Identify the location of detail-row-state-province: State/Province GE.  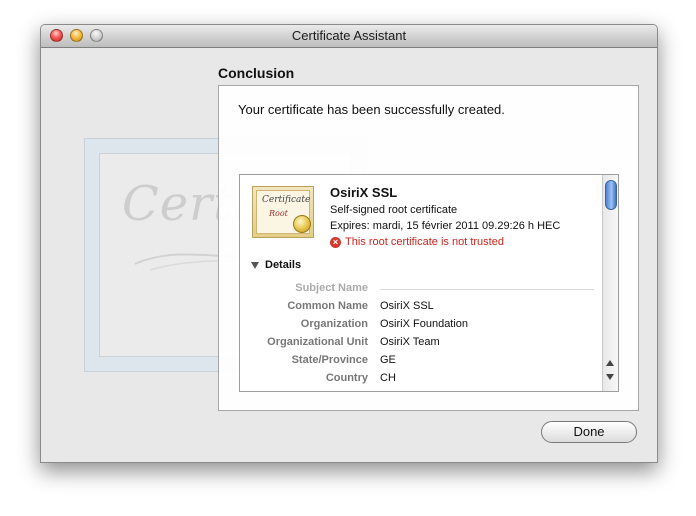
(420, 362).